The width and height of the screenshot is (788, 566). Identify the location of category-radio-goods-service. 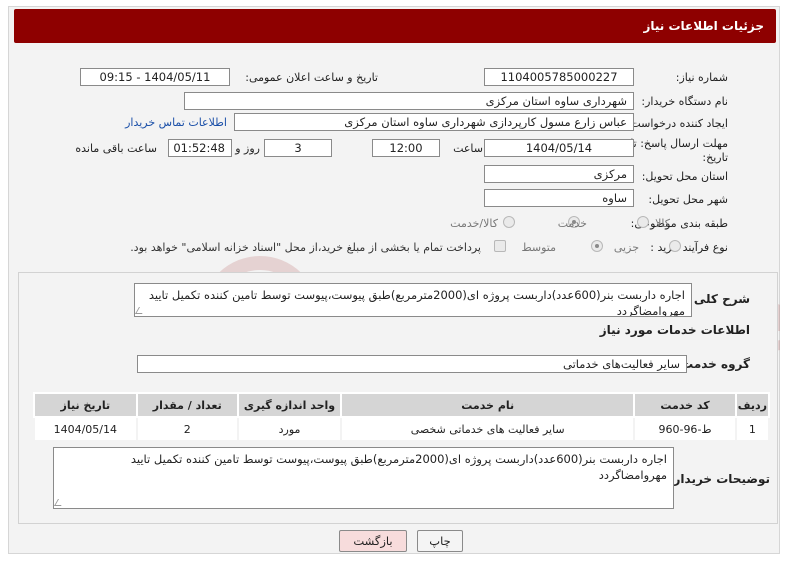
(509, 222).